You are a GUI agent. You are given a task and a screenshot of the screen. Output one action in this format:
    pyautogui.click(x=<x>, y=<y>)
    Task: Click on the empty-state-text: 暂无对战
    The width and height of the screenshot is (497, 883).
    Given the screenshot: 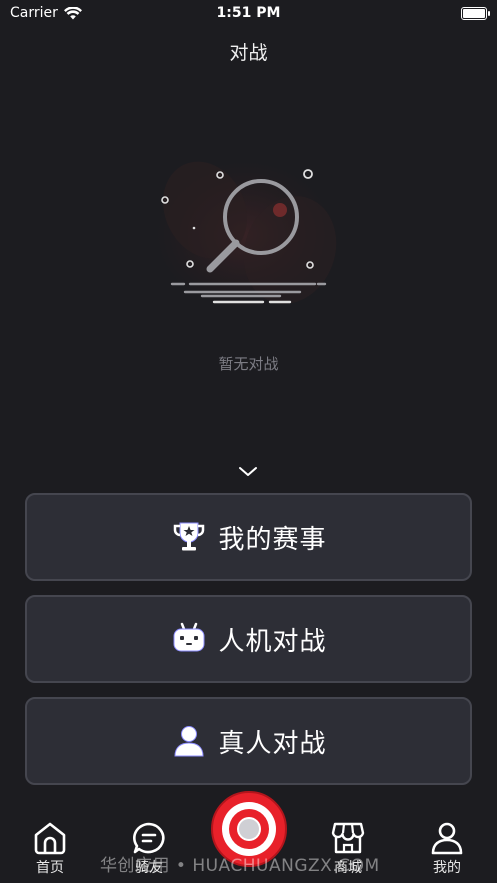 What is the action you would take?
    pyautogui.click(x=248, y=364)
    